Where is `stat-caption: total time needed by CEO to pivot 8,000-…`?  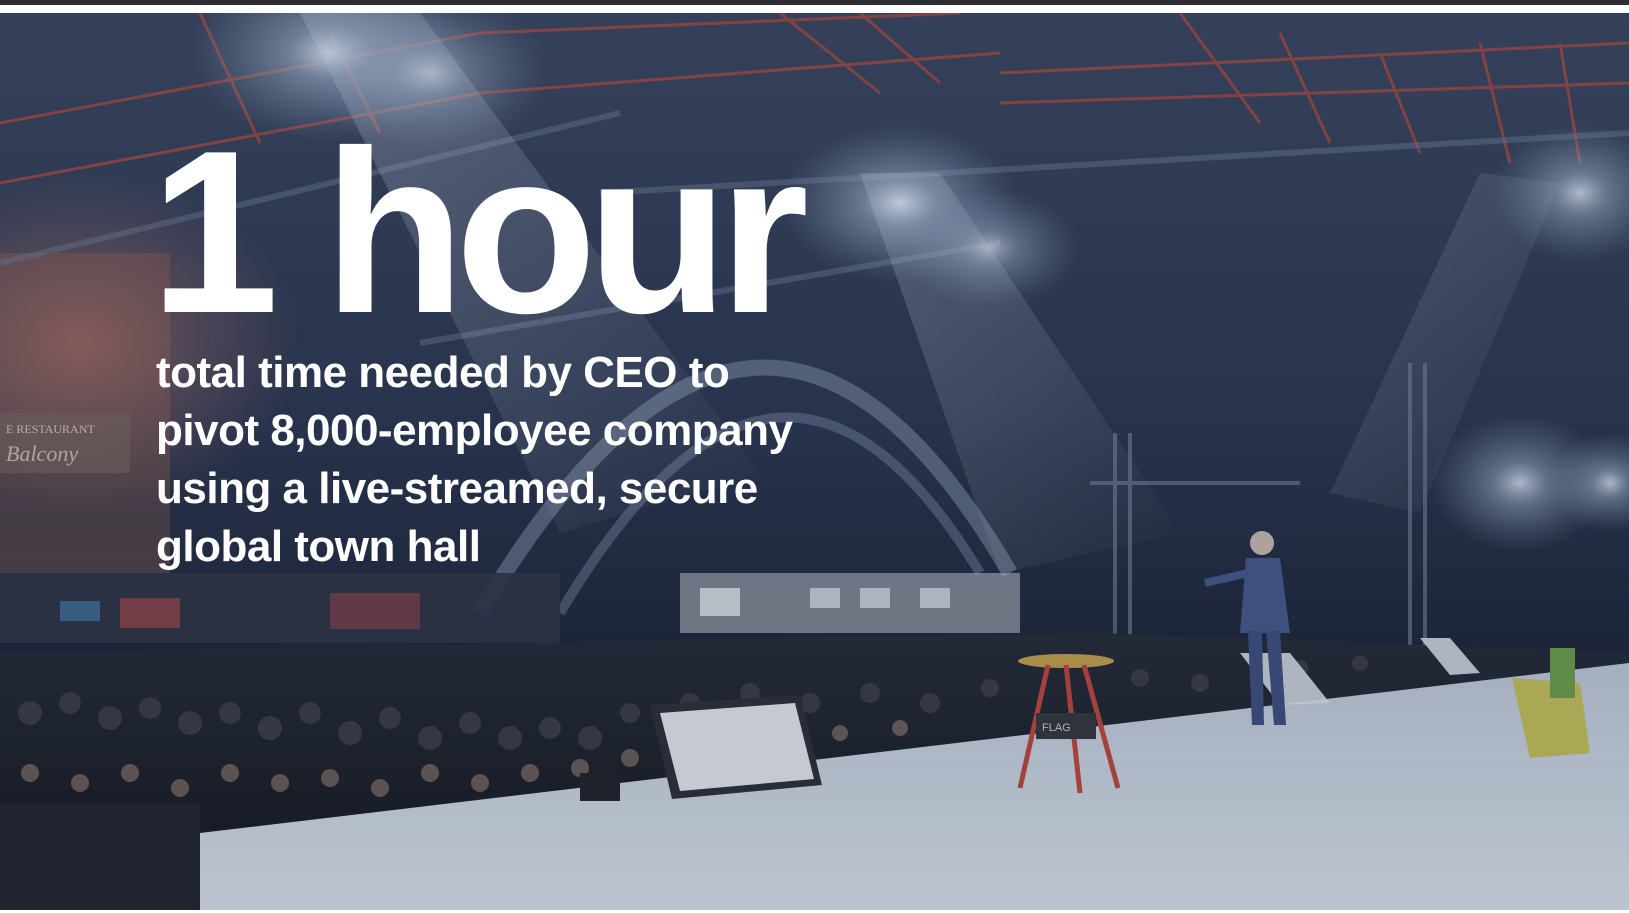 stat-caption: total time needed by CEO to pivot 8,000-… is located at coordinates (536, 460).